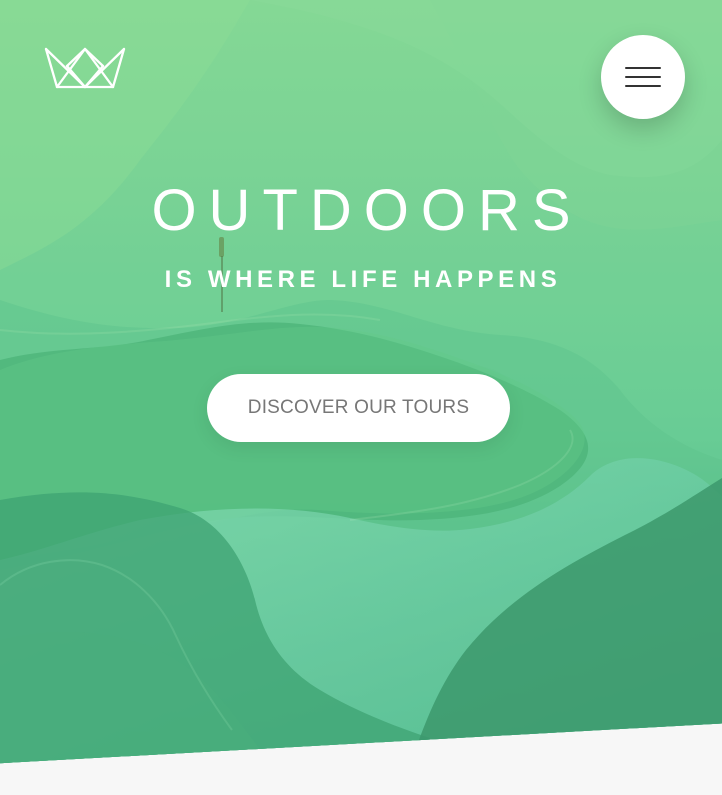 Image resolution: width=722 pixels, height=795 pixels. What do you see at coordinates (358, 408) in the screenshot?
I see `discover-tours-button: DISCOVER OUR TOURS` at bounding box center [358, 408].